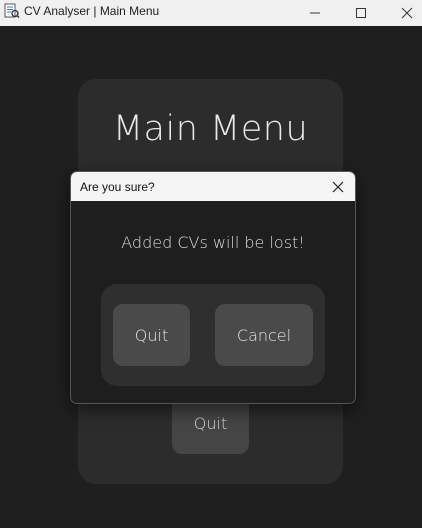 This screenshot has height=528, width=422. What do you see at coordinates (151, 335) in the screenshot?
I see `dialog-quit-button: Quit` at bounding box center [151, 335].